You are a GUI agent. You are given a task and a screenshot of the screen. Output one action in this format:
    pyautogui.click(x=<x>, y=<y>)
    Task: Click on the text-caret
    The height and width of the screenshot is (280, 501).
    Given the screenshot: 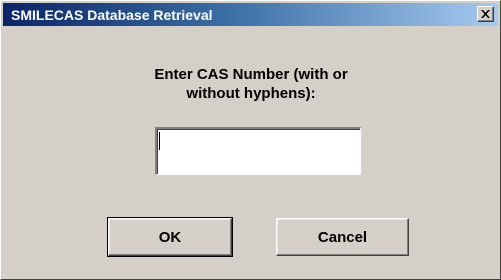 What is the action you would take?
    pyautogui.click(x=159, y=141)
    